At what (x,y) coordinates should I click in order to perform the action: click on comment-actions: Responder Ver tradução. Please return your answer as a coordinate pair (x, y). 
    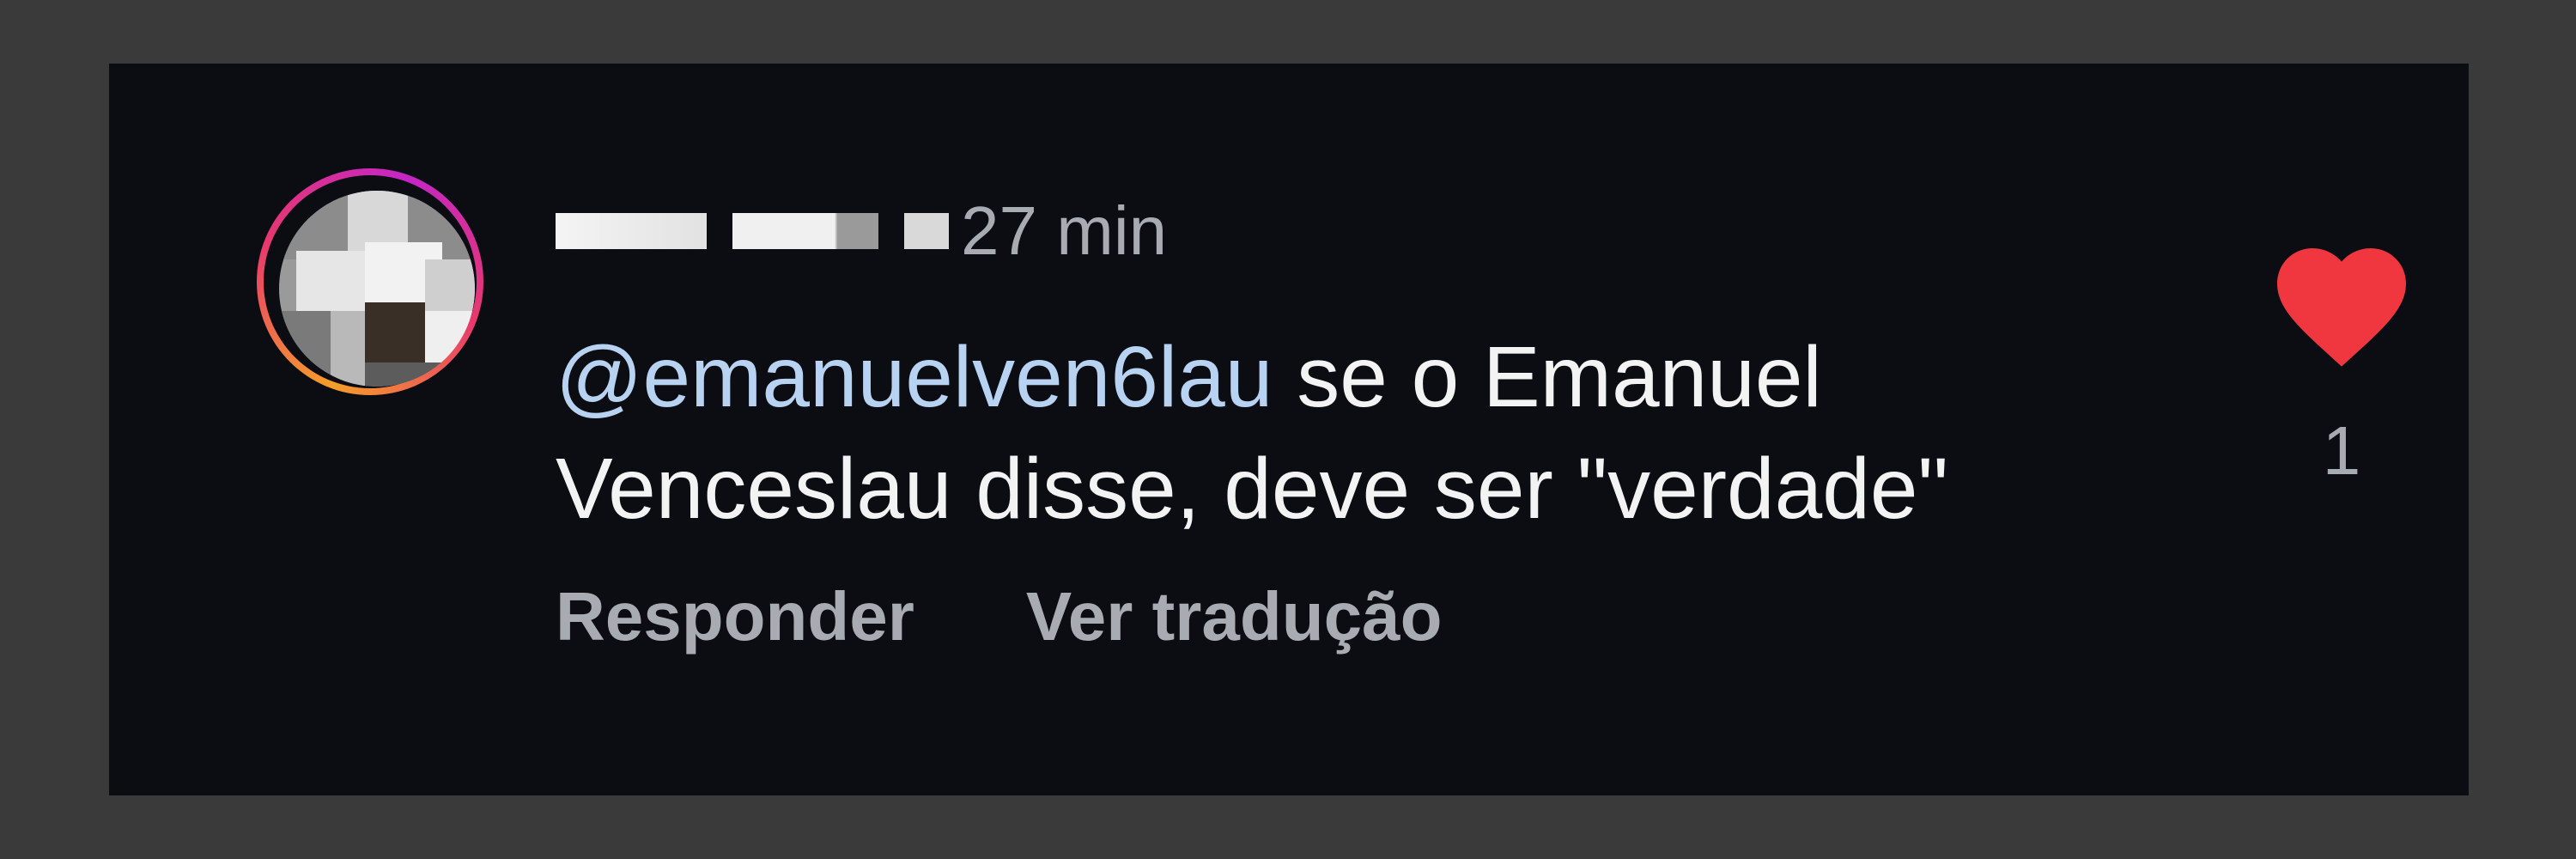
    Looking at the image, I should click on (999, 616).